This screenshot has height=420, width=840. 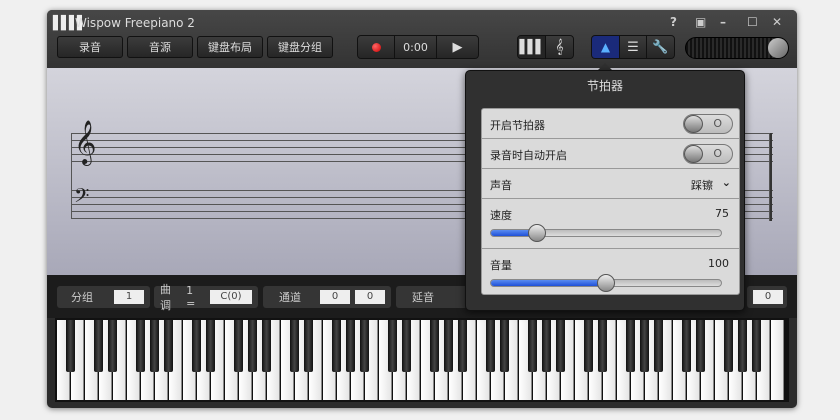 I want to click on group-value-input: 1, so click(x=129, y=297).